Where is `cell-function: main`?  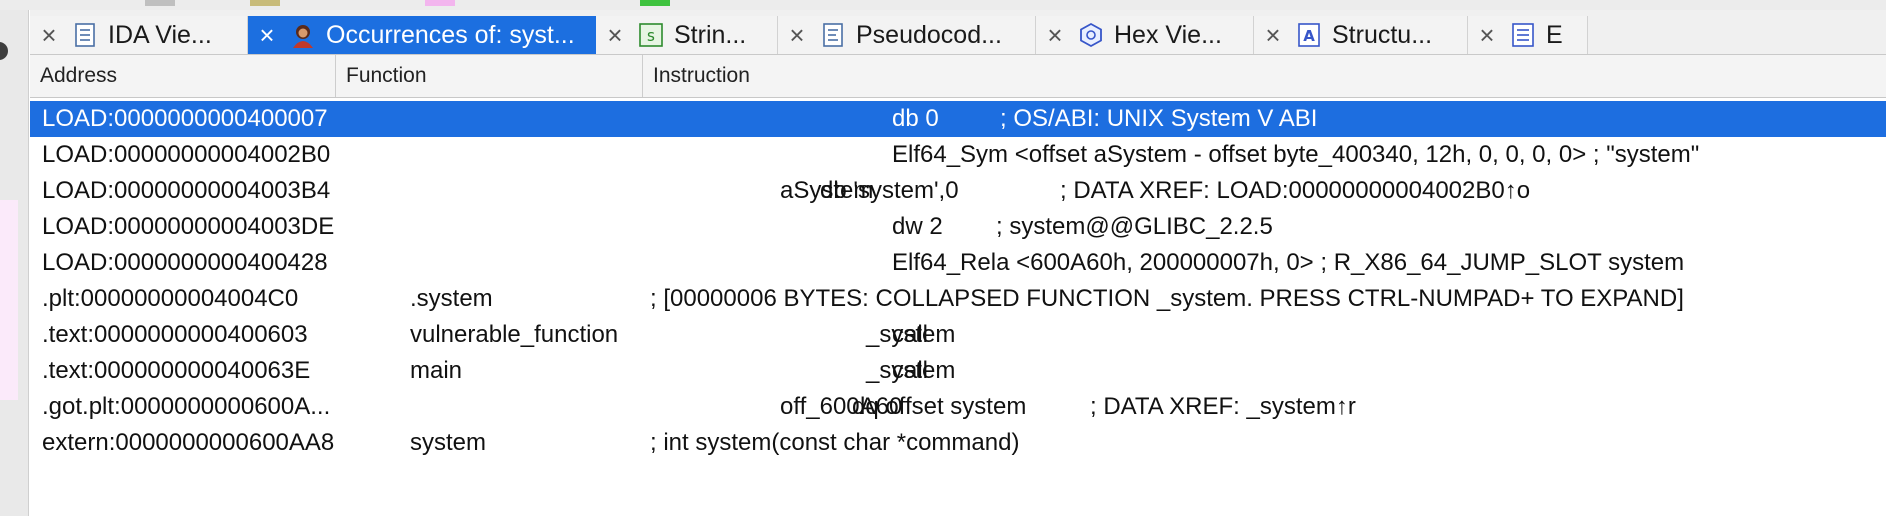 cell-function: main is located at coordinates (436, 370).